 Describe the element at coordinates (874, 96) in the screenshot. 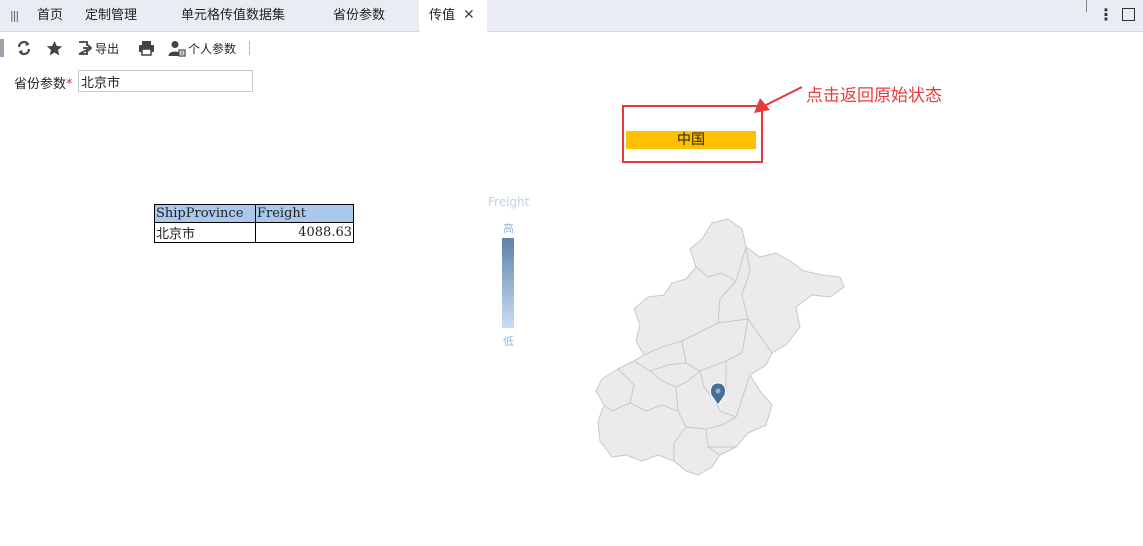

I see `annotation-text: 点击返回原始状态` at that location.